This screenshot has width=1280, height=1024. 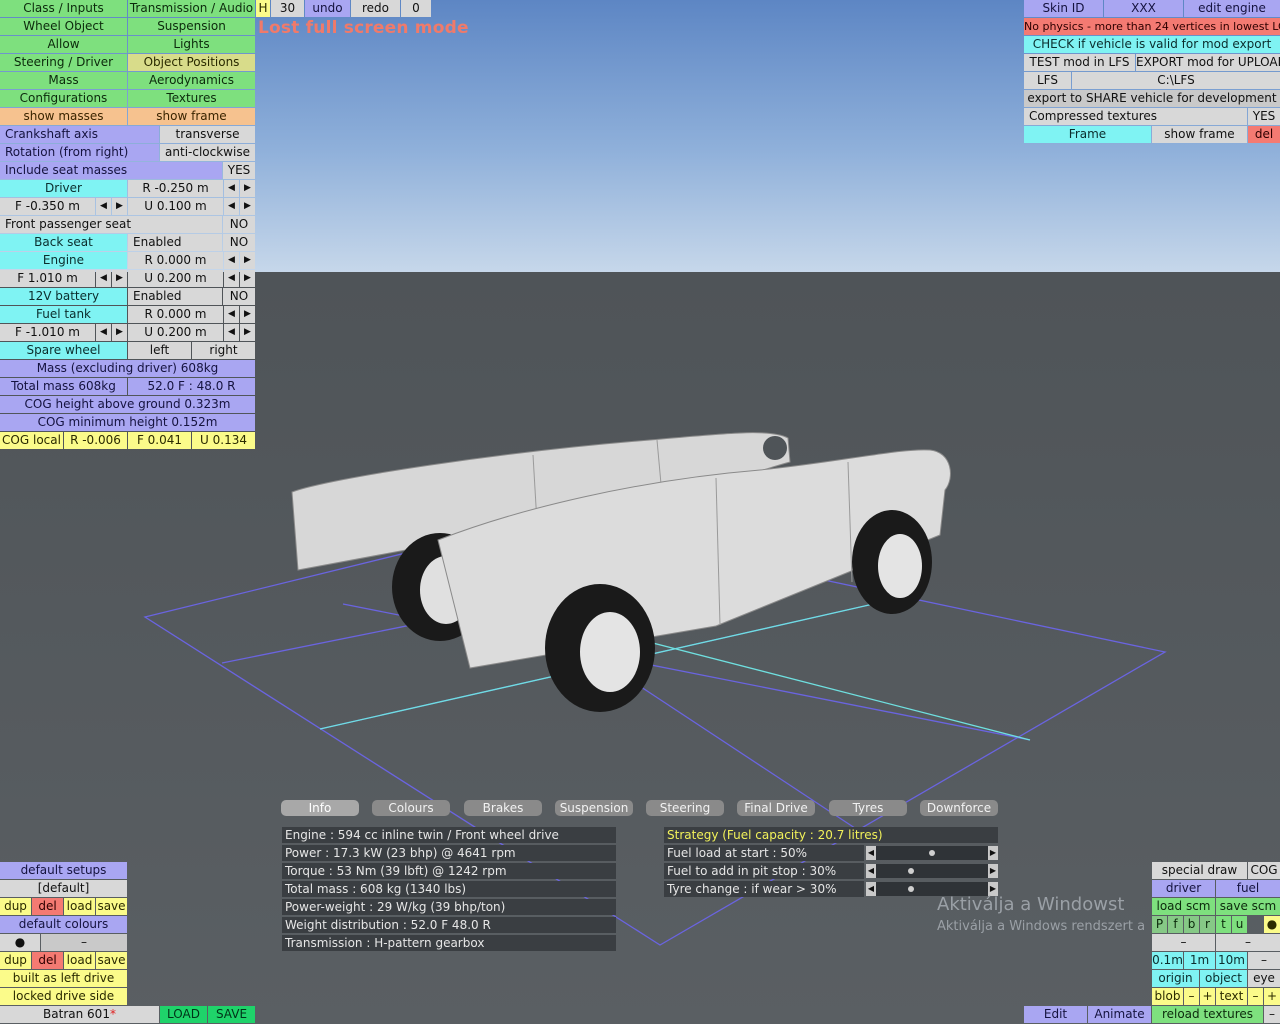 What do you see at coordinates (411, 808) in the screenshot?
I see `tab-colours: Colours` at bounding box center [411, 808].